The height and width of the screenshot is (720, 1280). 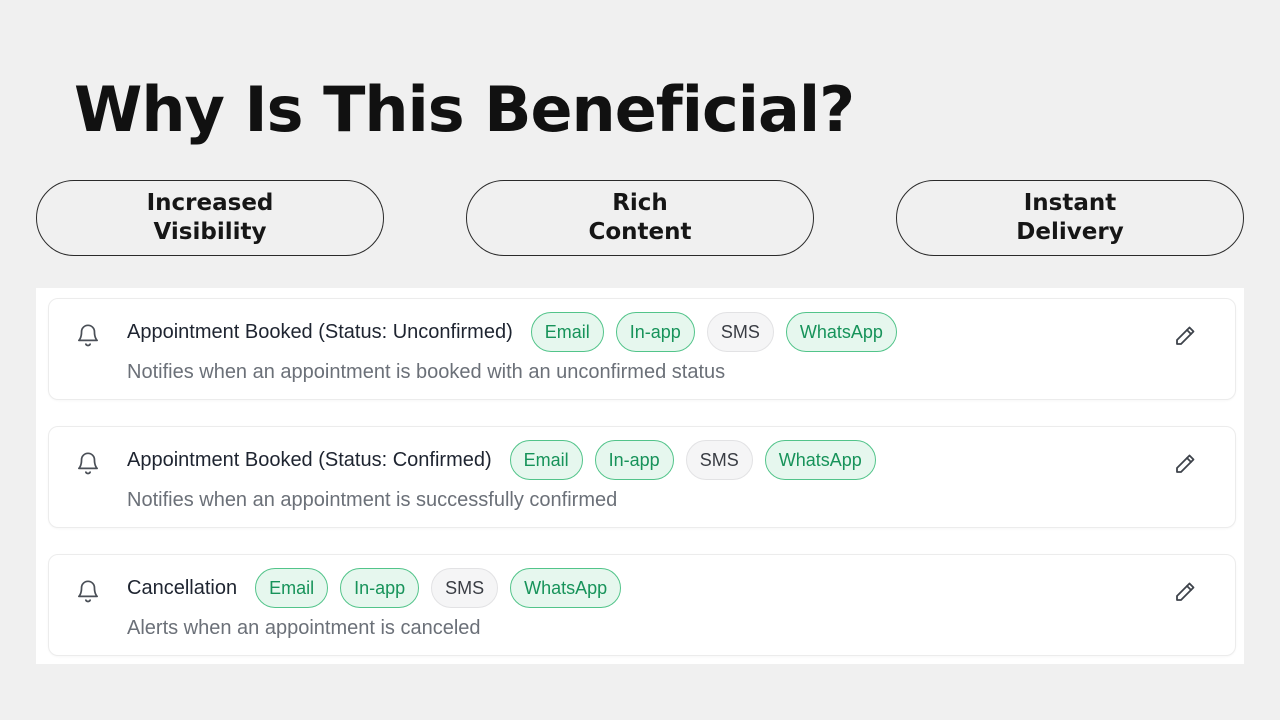 I want to click on benefit-label: Rich Content, so click(x=640, y=217).